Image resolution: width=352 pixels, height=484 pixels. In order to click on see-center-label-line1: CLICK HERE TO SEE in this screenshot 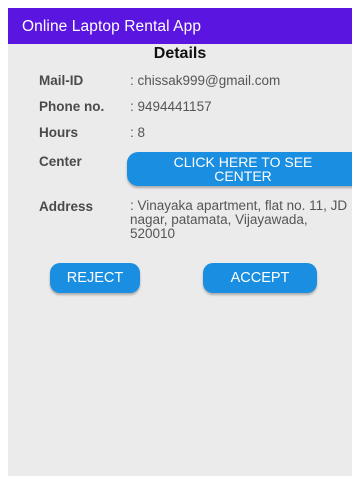, I will do `click(243, 162)`.